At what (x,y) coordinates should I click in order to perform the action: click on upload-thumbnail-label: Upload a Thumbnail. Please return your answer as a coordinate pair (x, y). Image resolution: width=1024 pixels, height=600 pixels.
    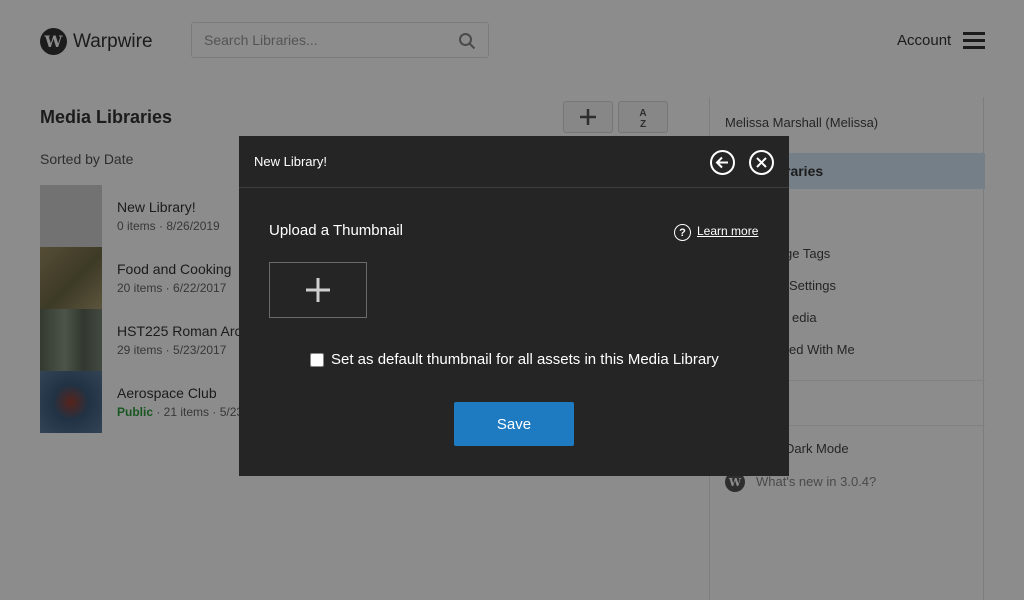
    Looking at the image, I should click on (336, 230).